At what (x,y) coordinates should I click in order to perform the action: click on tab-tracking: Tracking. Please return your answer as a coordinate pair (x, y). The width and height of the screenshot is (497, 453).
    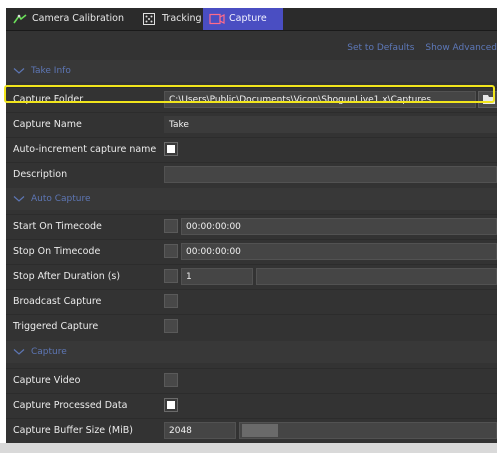
    Looking at the image, I should click on (169, 19).